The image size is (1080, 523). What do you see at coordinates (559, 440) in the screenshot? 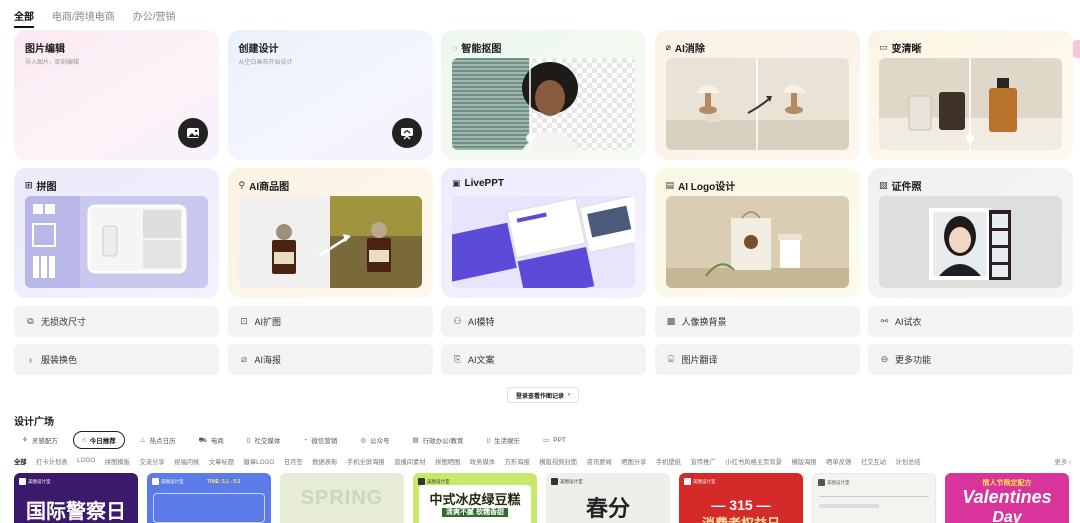
I see `chip-label: PPT` at bounding box center [559, 440].